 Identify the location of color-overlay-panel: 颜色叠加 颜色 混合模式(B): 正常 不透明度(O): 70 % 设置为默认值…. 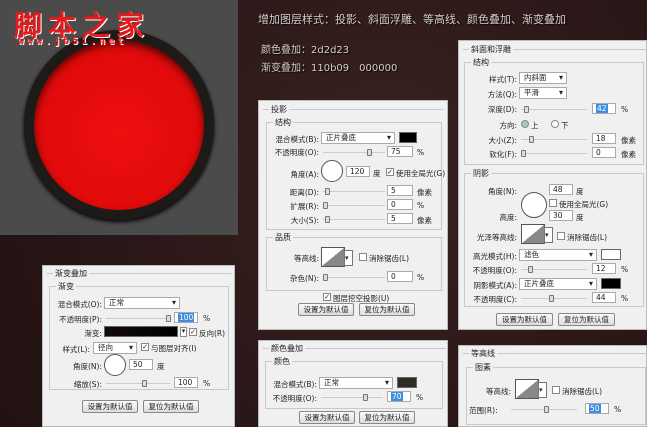
(353, 383).